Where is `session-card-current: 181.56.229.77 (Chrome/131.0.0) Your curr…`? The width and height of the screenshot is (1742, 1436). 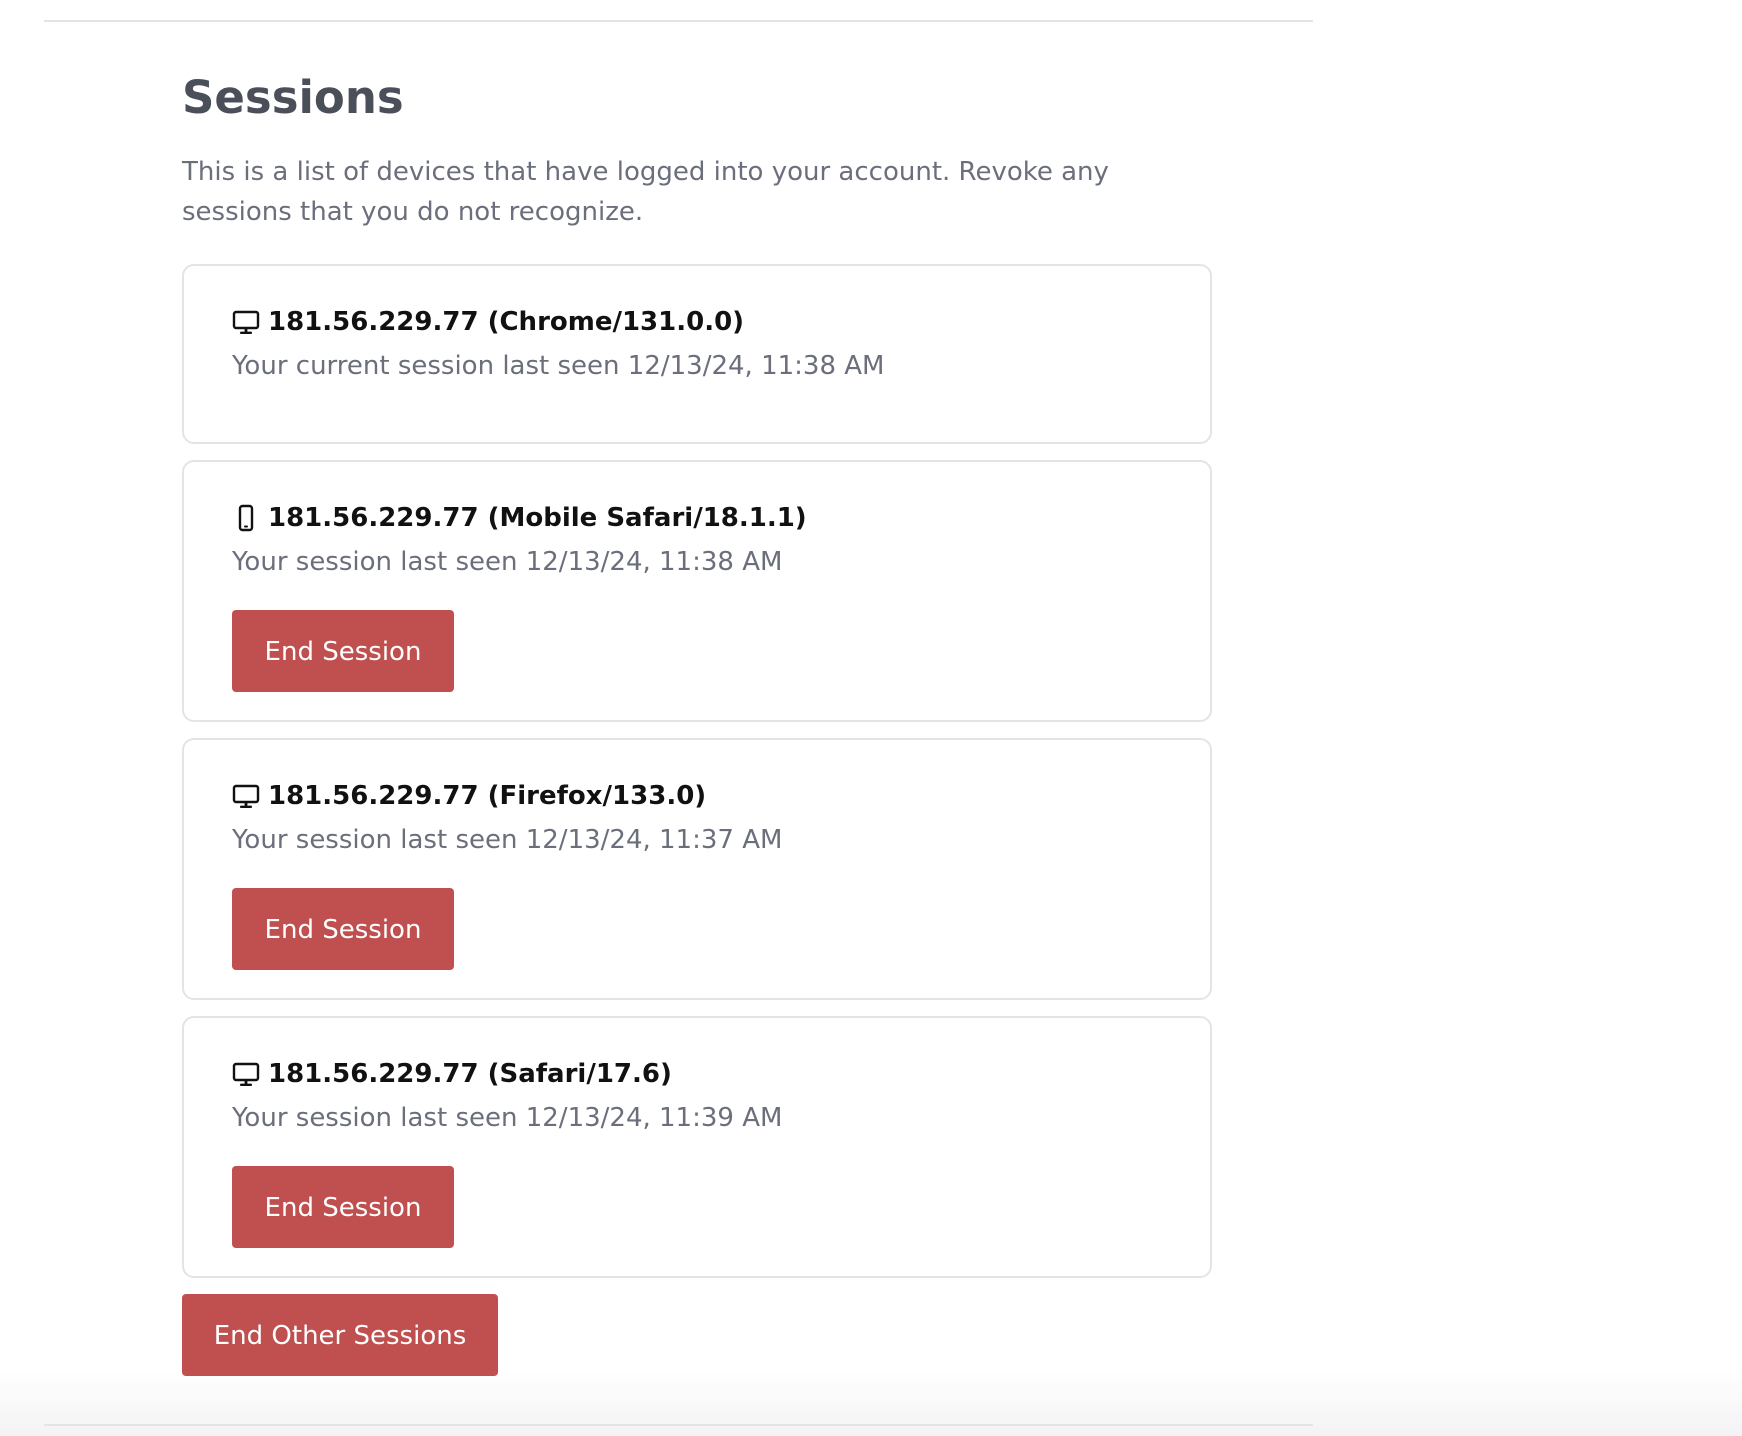 session-card-current: 181.56.229.77 (Chrome/131.0.0) Your curr… is located at coordinates (697, 354).